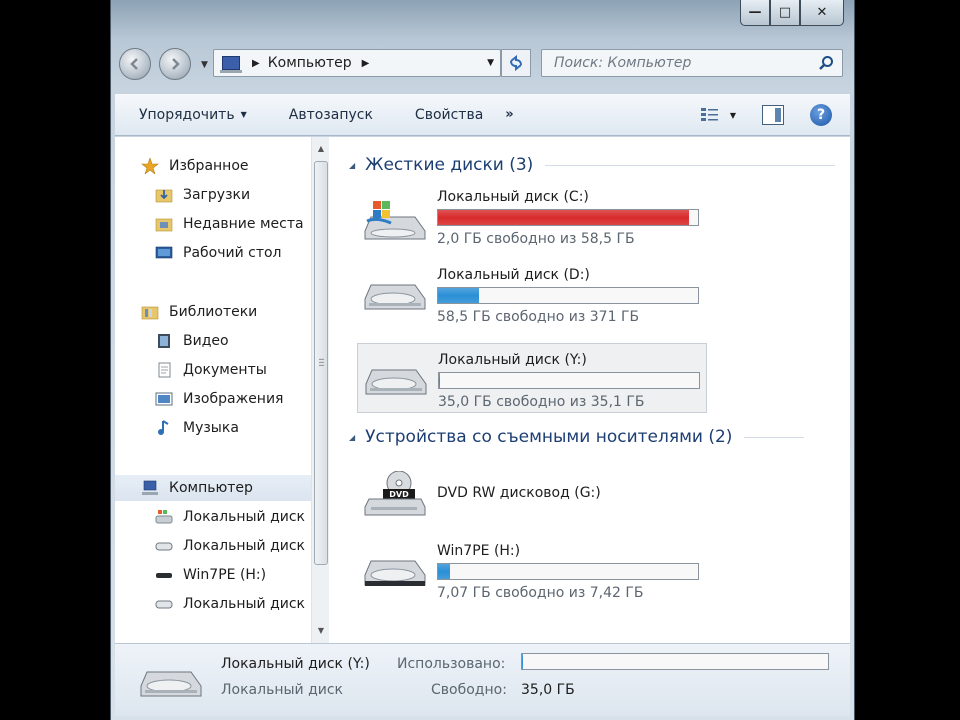 The width and height of the screenshot is (960, 720). Describe the element at coordinates (395, 493) in the screenshot. I see `dvd-drive-icon: DVD` at that location.